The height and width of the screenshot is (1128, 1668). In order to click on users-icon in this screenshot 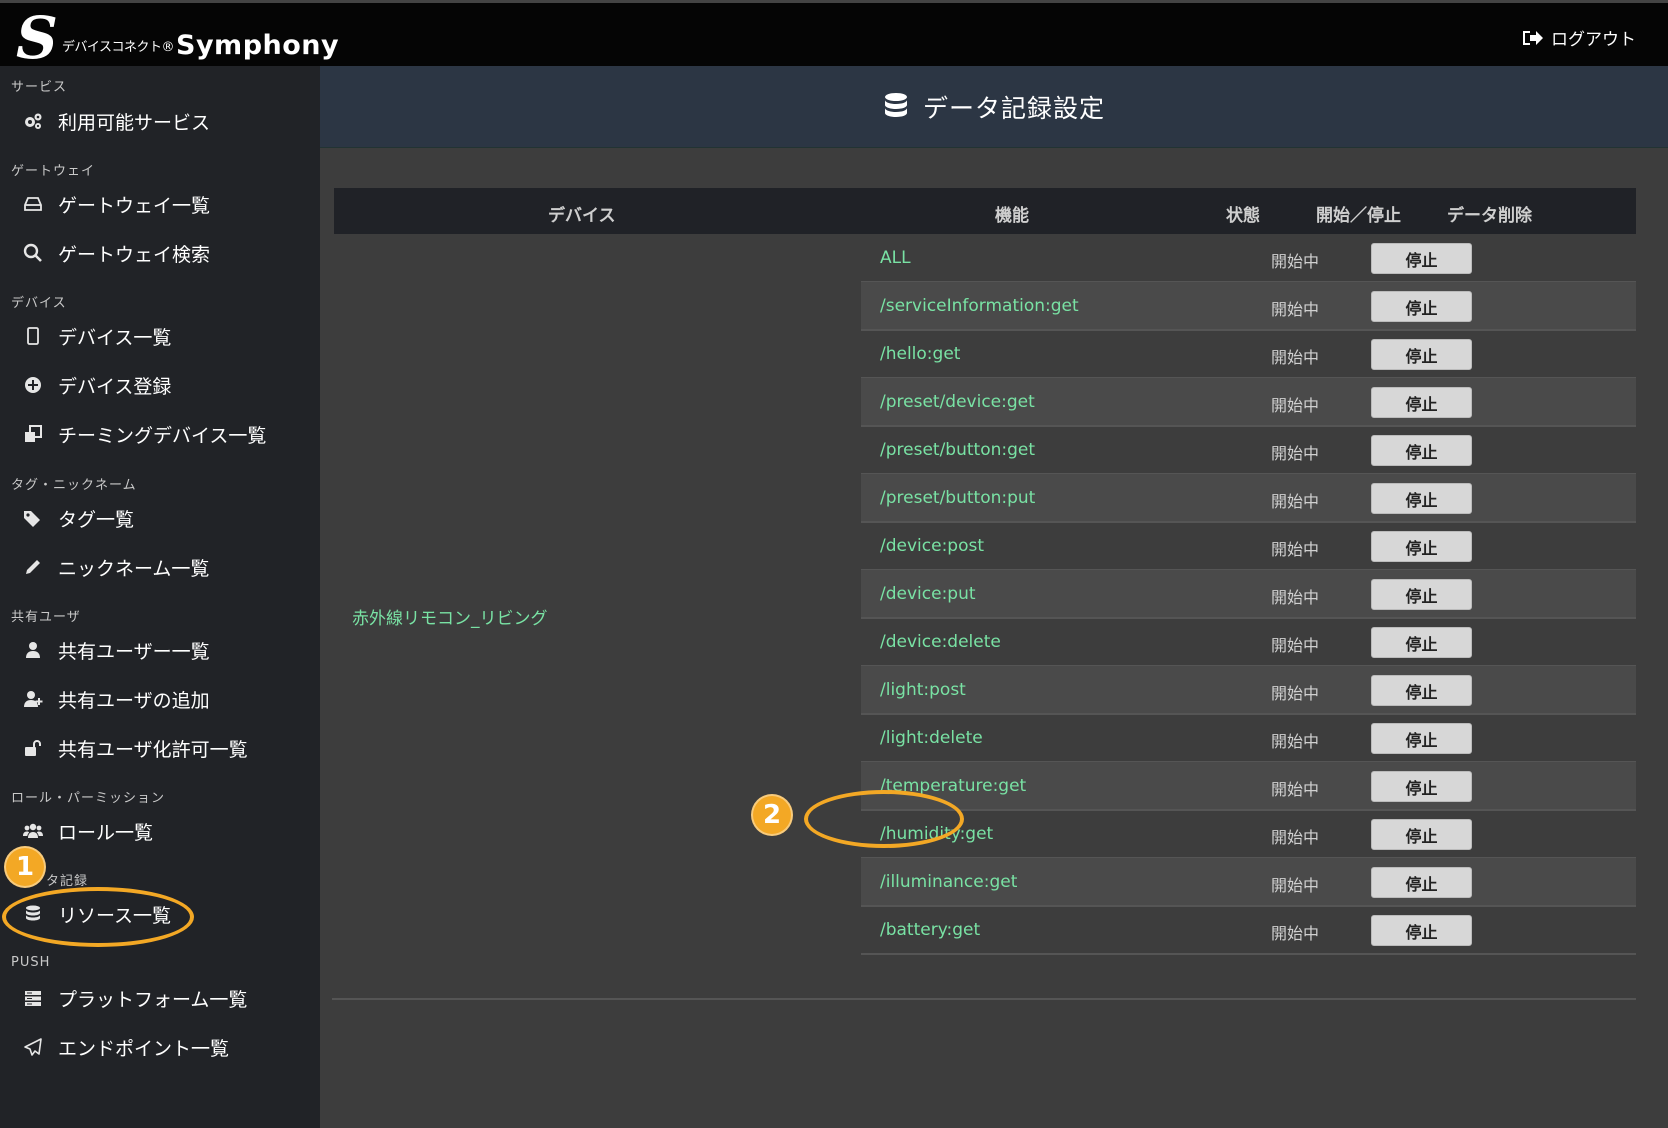, I will do `click(33, 831)`.